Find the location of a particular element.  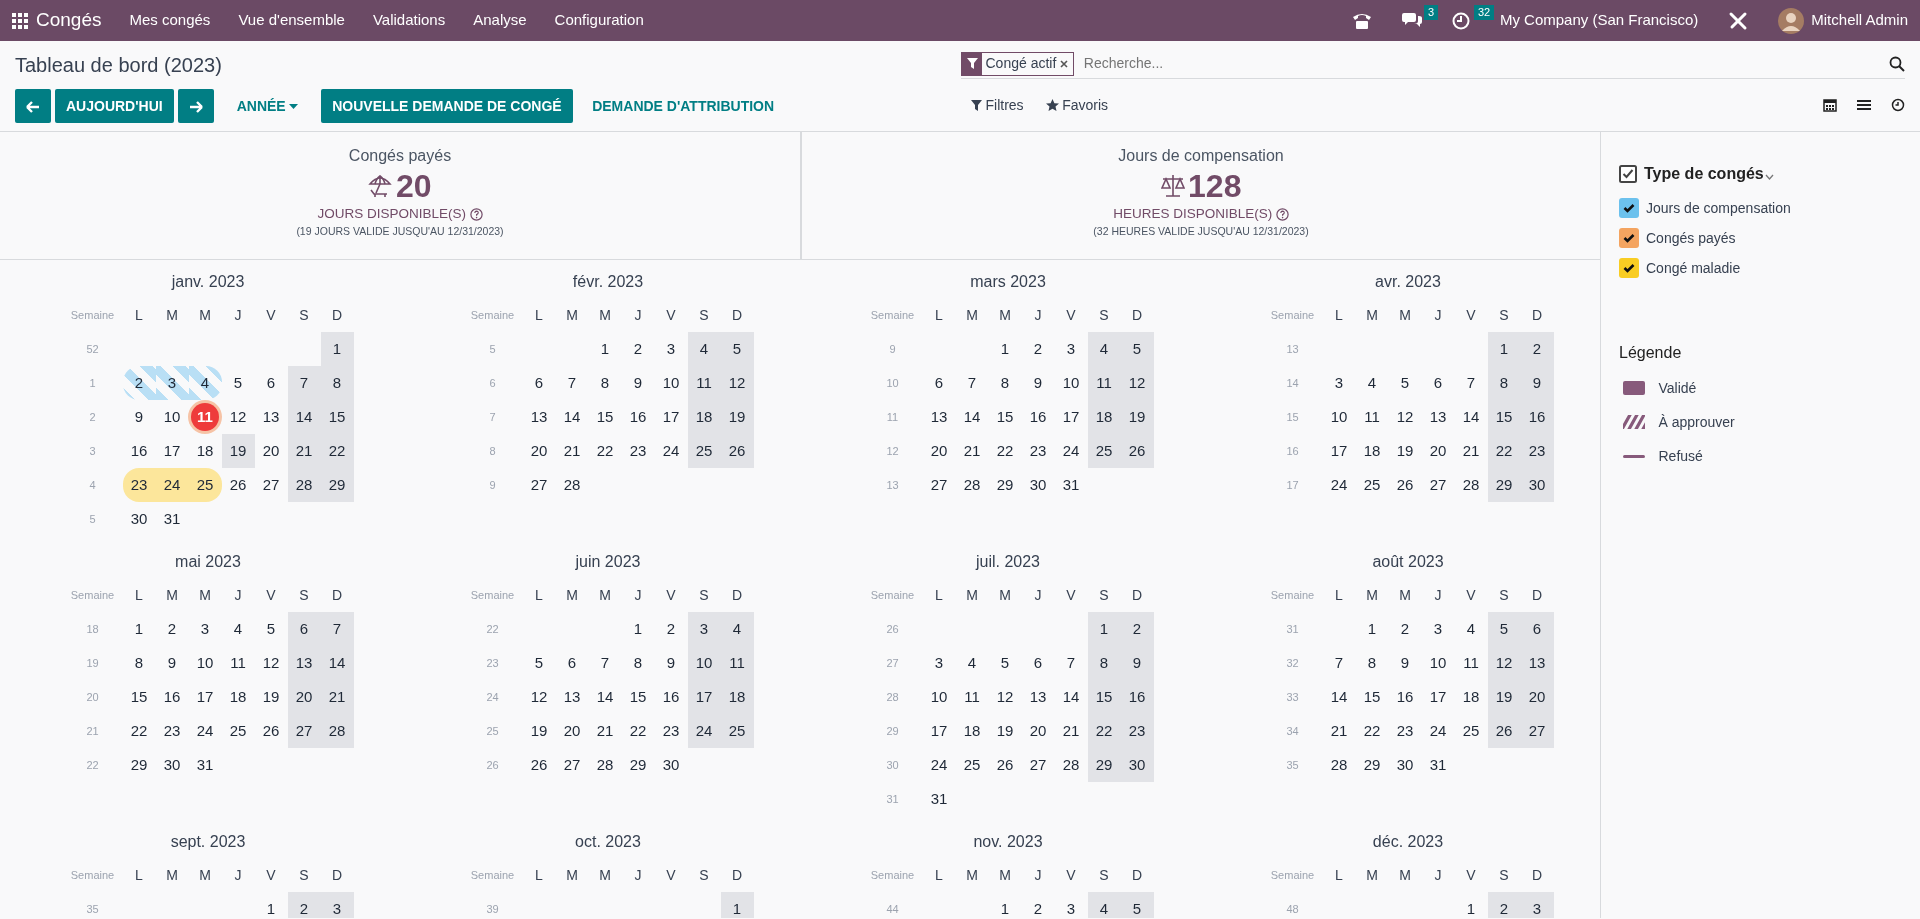

help-icon is located at coordinates (476, 214).